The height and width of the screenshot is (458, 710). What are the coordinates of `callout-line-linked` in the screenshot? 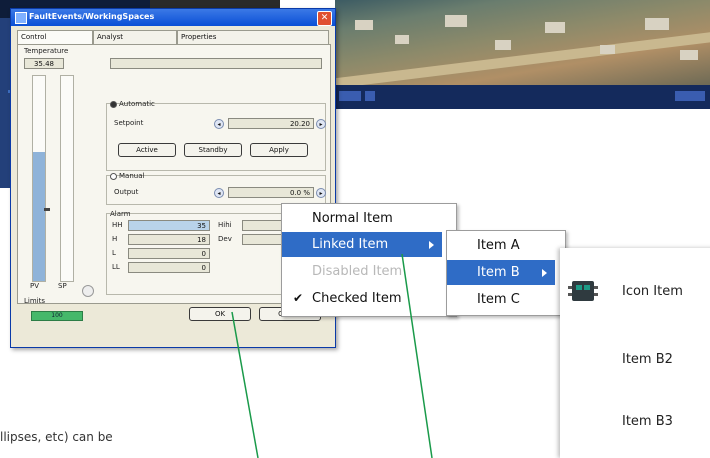 It's located at (417, 355).